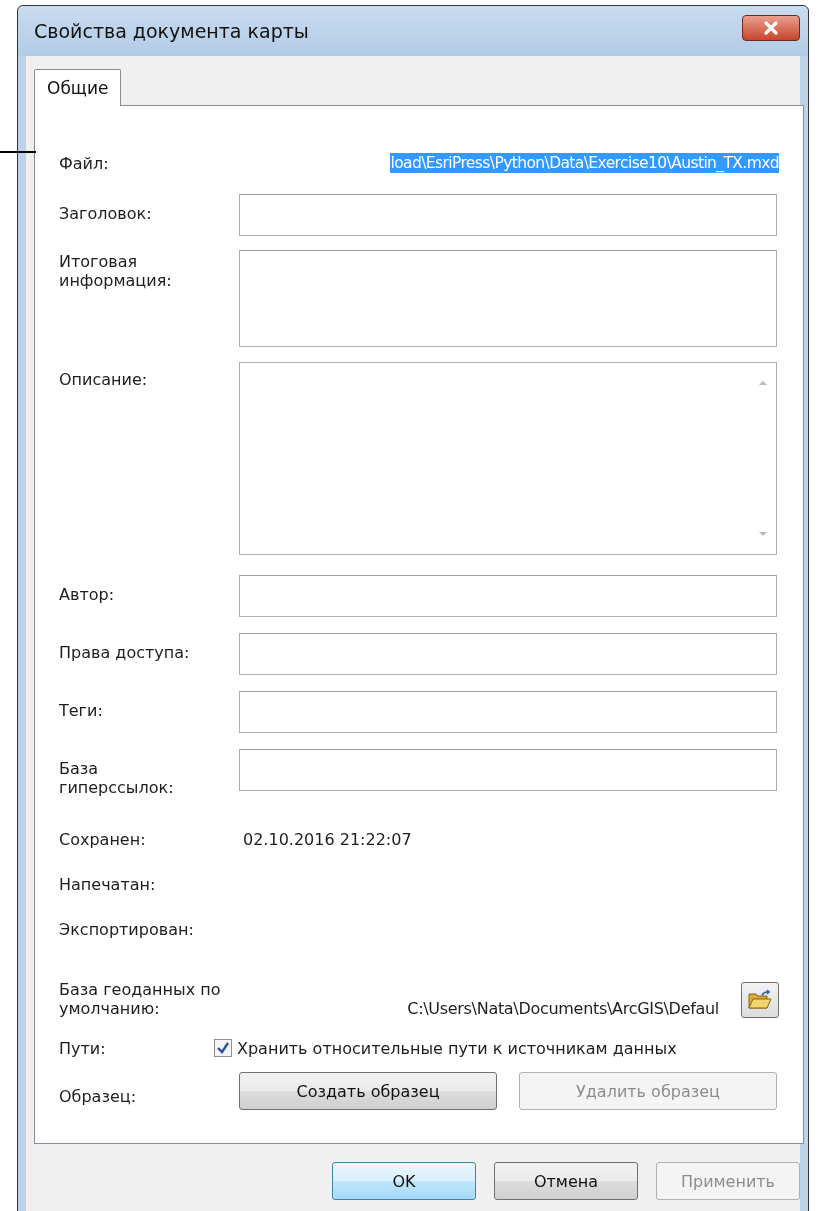 This screenshot has height=1211, width=825. I want to click on checkbox-label: Хранить относительные пути к источникам данных, so click(457, 1048).